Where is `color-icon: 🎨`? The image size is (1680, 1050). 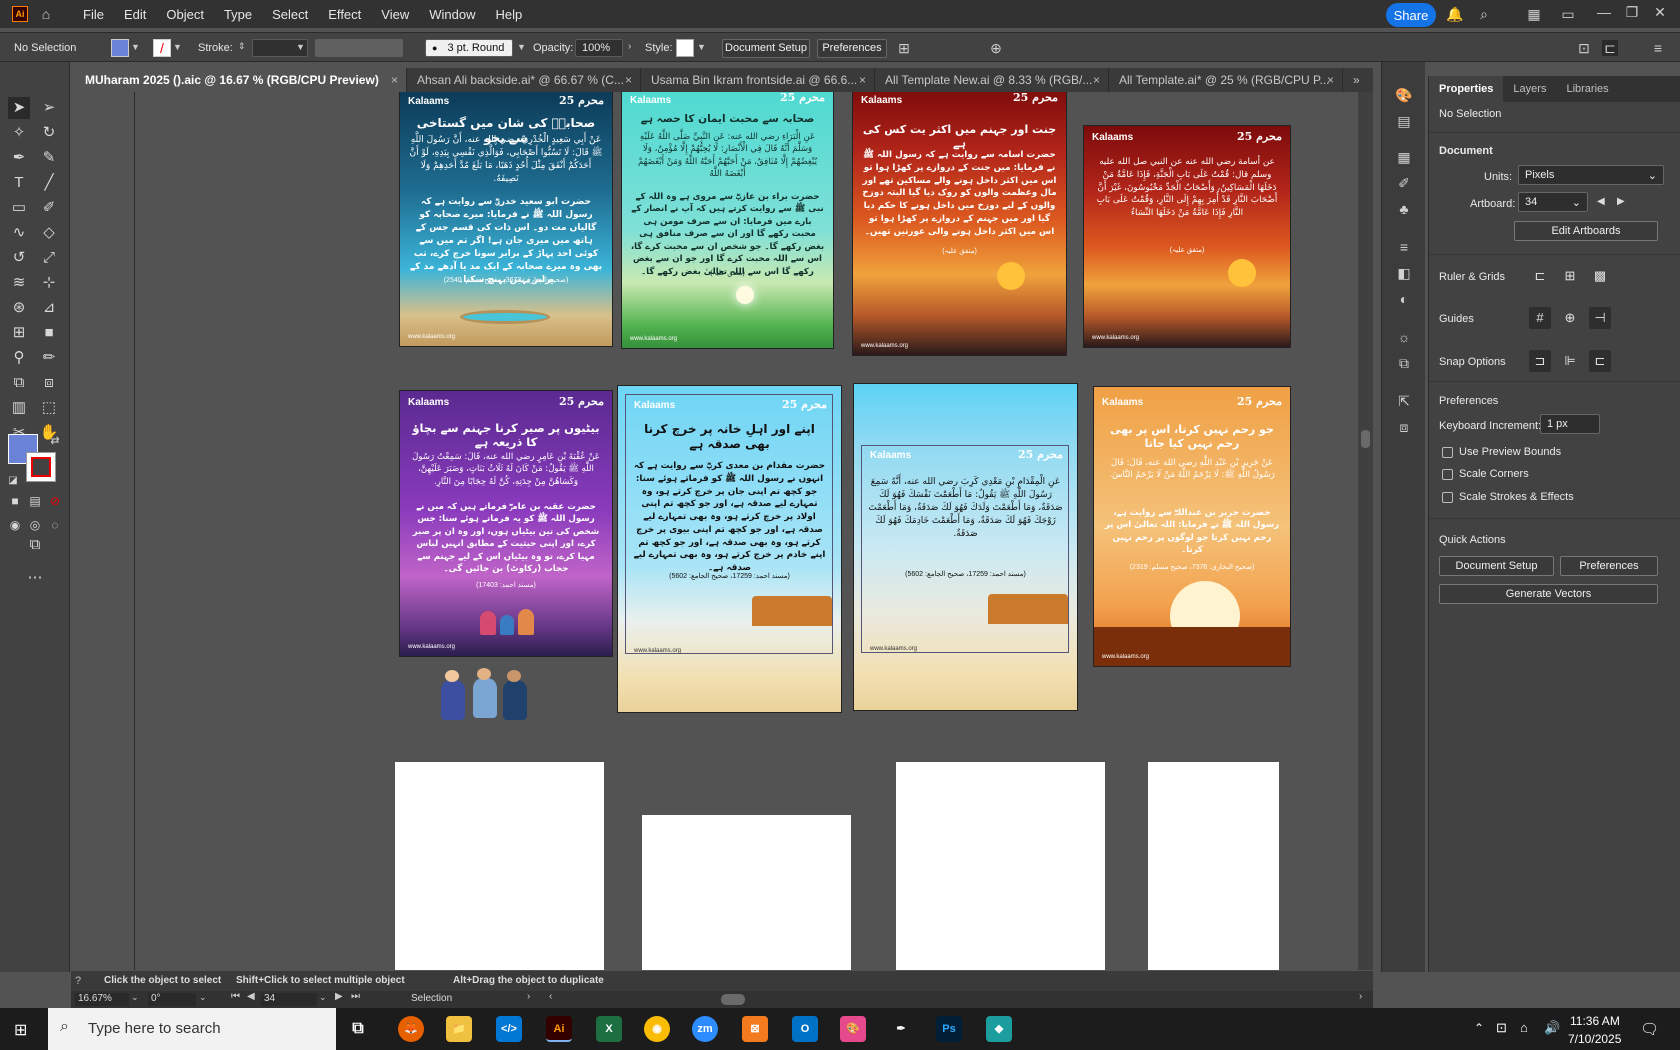 color-icon: 🎨 is located at coordinates (1404, 95).